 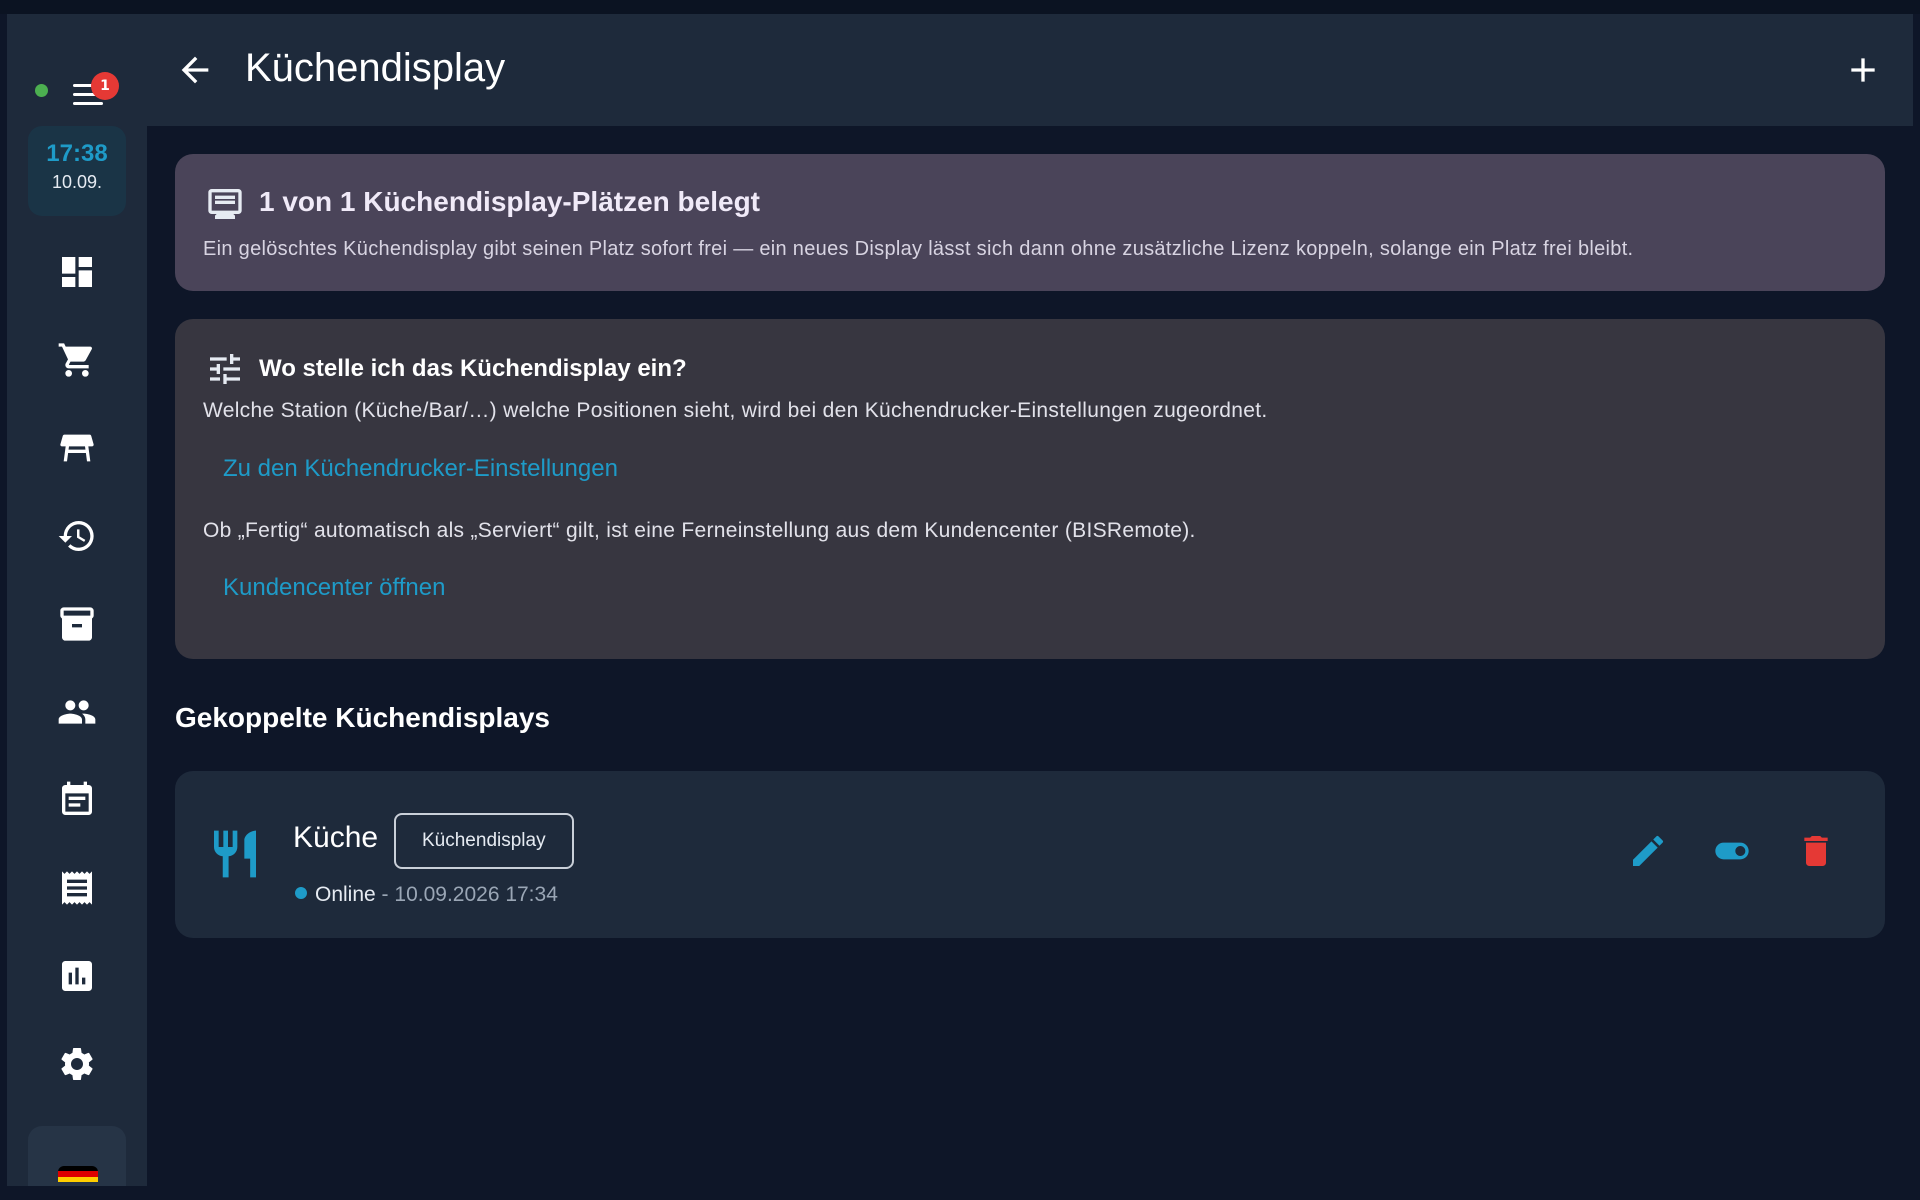 I want to click on online-dot, so click(x=301, y=893).